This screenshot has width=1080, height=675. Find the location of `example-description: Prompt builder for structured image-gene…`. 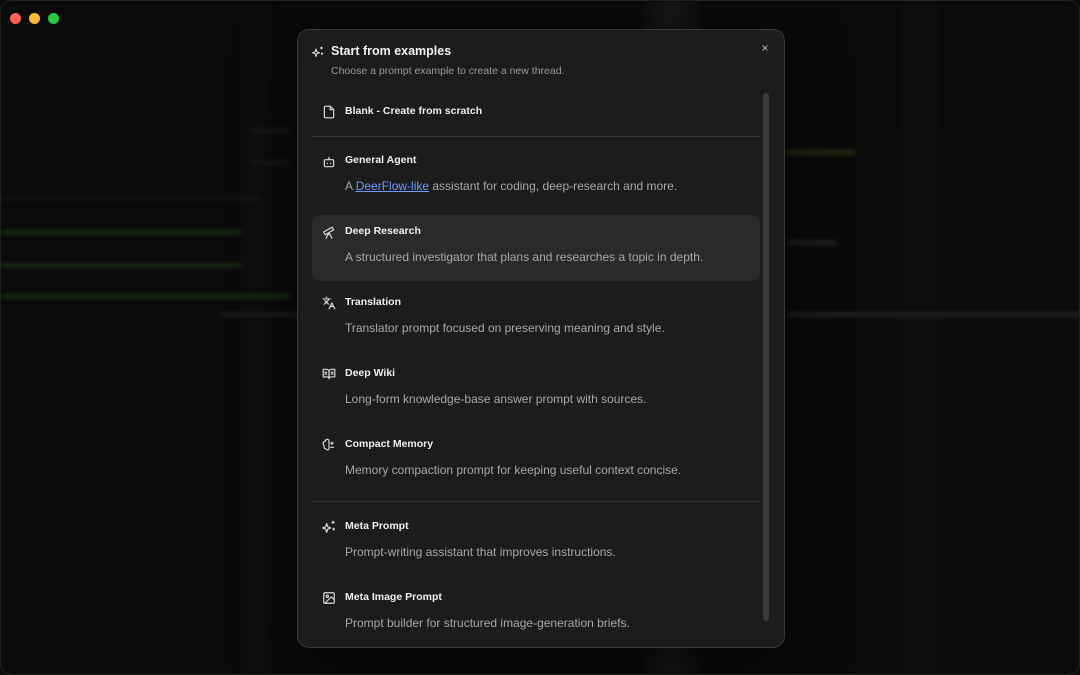

example-description: Prompt builder for structured image-gene… is located at coordinates (487, 623).